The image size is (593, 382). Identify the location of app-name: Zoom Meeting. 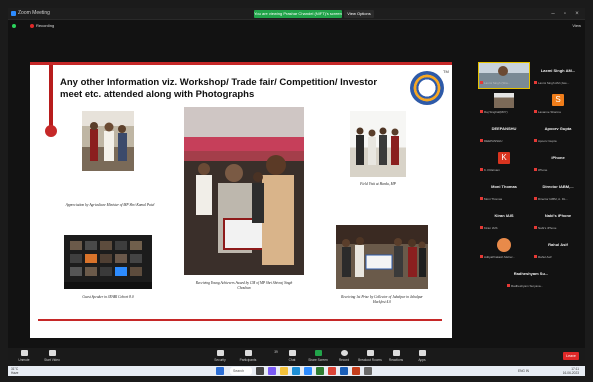
(34, 13).